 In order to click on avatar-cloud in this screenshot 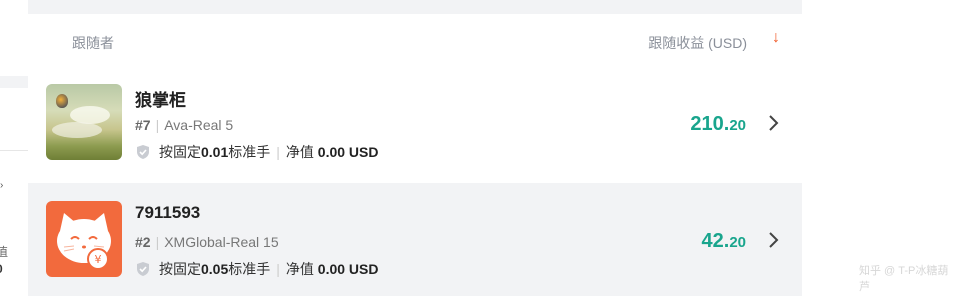, I will do `click(77, 130)`.